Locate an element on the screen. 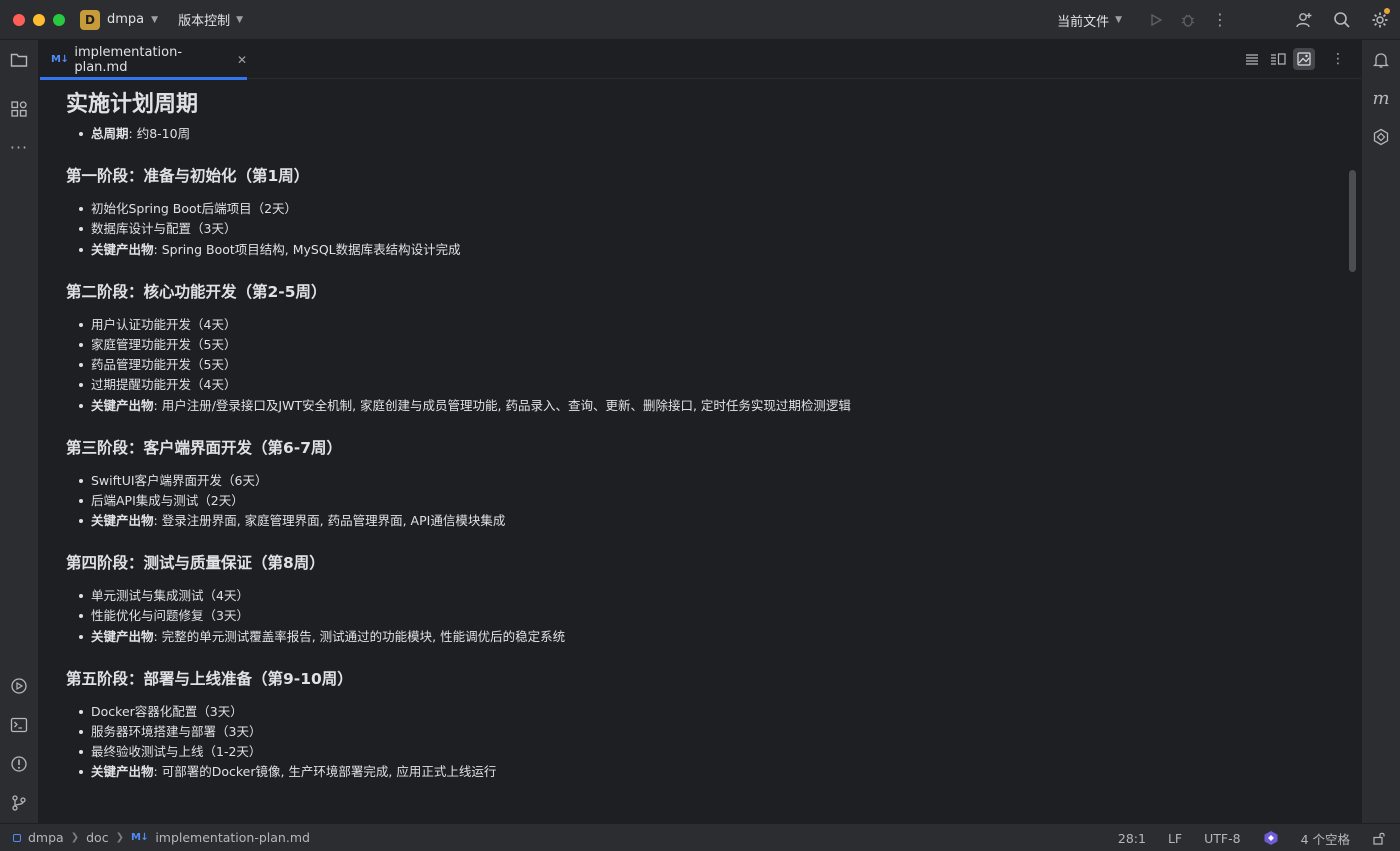  breadcrumb-item: dmpa is located at coordinates (46, 837).